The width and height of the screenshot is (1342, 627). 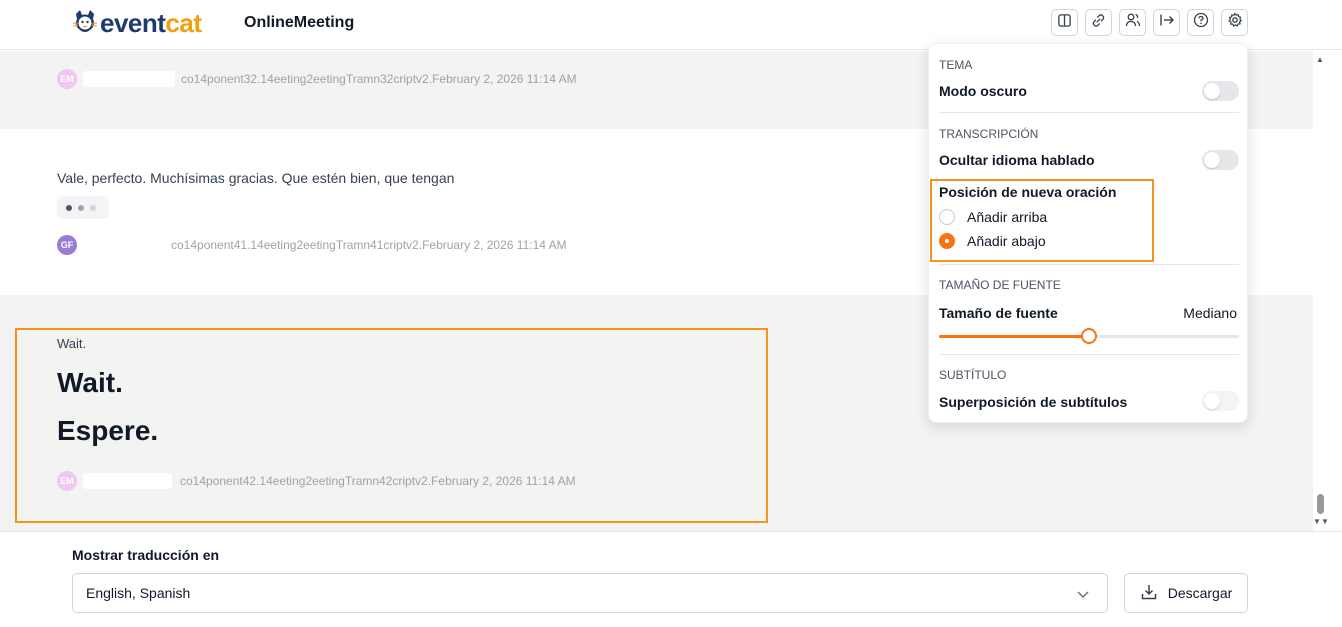 What do you see at coordinates (299, 22) in the screenshot?
I see `app-title: OnlineMeeting` at bounding box center [299, 22].